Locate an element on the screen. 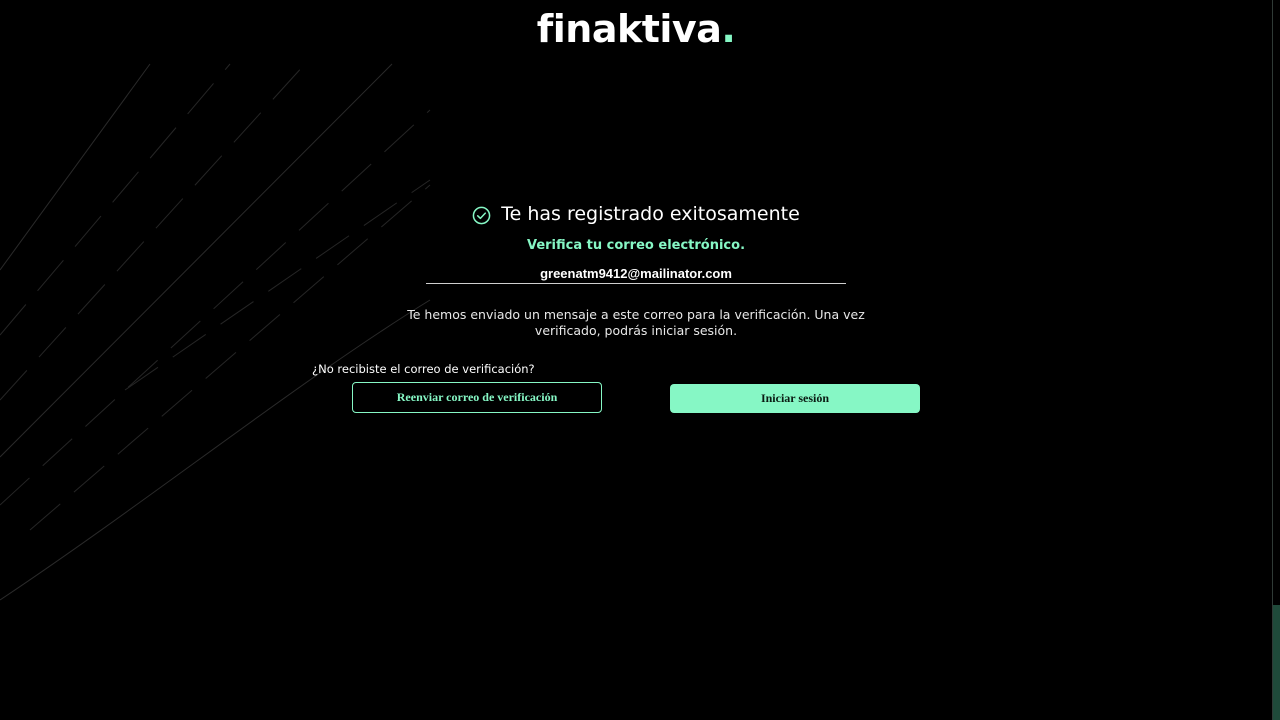  email-field is located at coordinates (636, 274).